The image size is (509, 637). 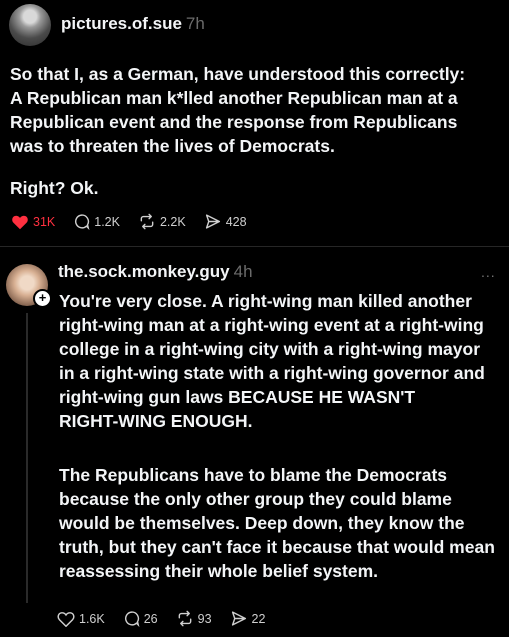 I want to click on like-button: 31K, so click(x=33, y=222).